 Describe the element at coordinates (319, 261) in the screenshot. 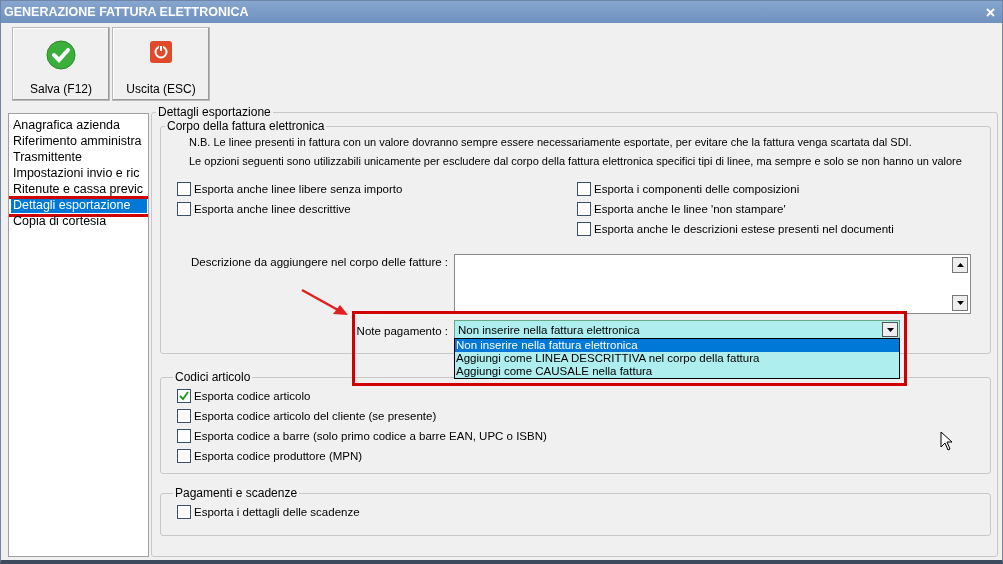

I see `field-label: Descrizione da aggiungere nel corpo delle fatture :` at that location.